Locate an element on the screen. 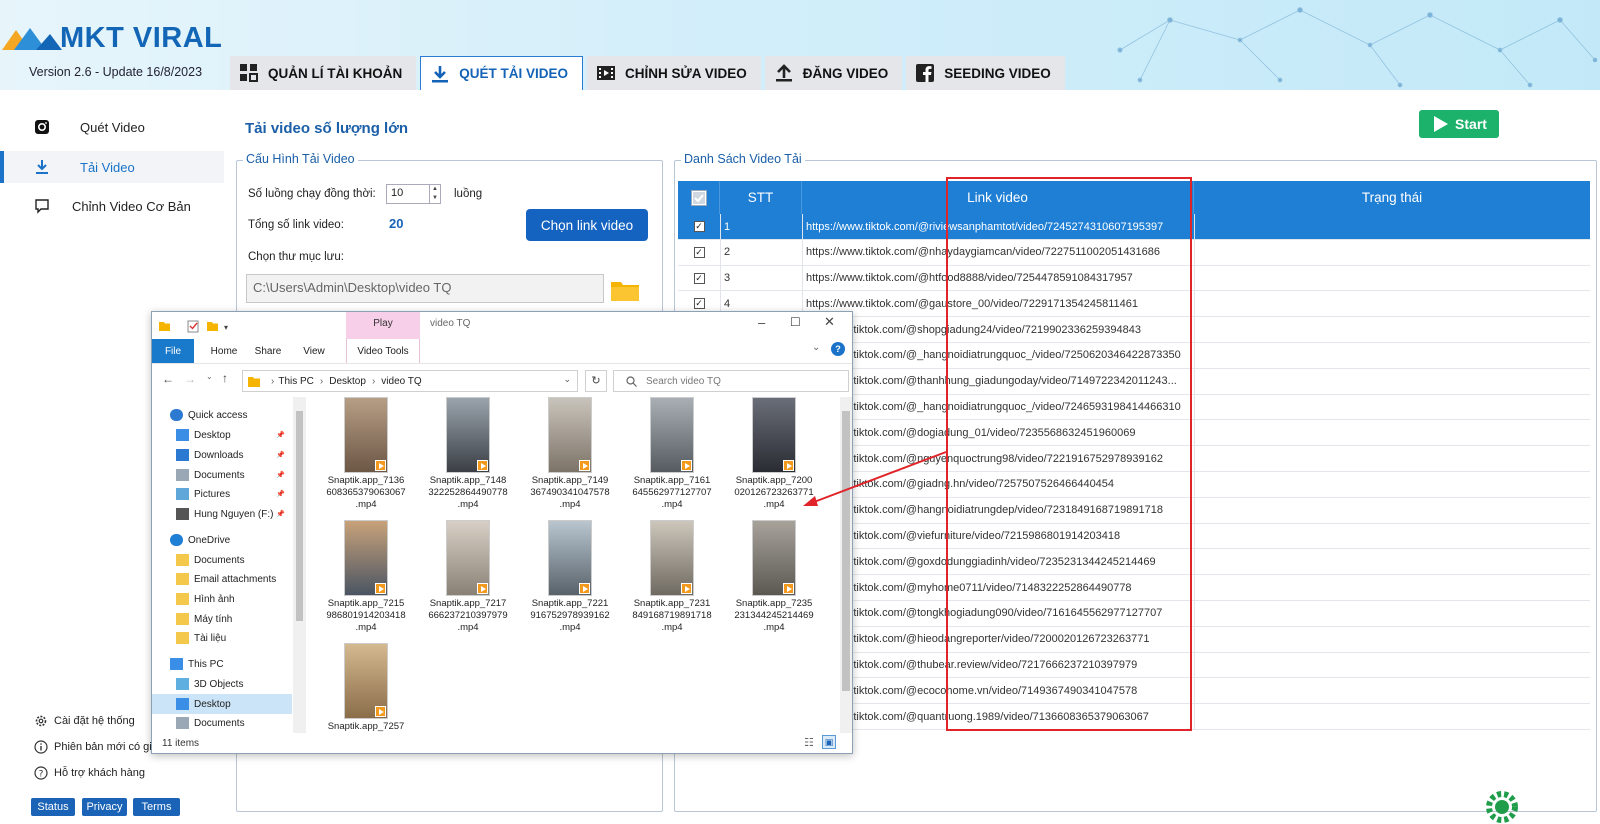  file-item: Snaptik.app_7231 849168719891718 .mp4 is located at coordinates (672, 580).